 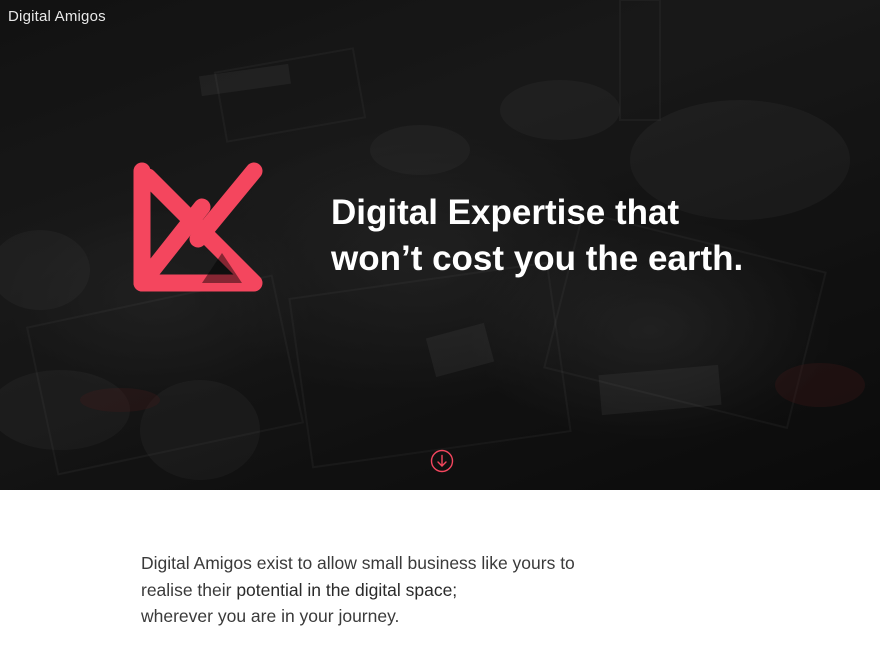 I want to click on site-brand-name: Digital Amigos, so click(x=57, y=16).